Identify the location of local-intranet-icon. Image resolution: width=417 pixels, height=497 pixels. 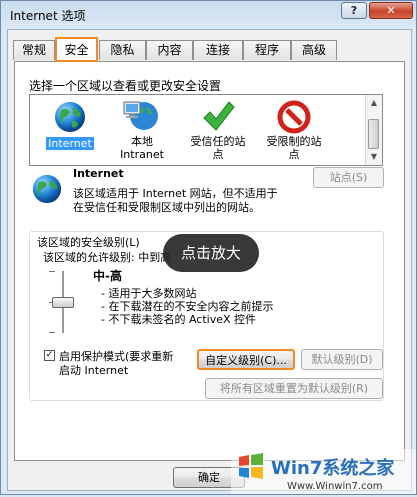
(140, 115).